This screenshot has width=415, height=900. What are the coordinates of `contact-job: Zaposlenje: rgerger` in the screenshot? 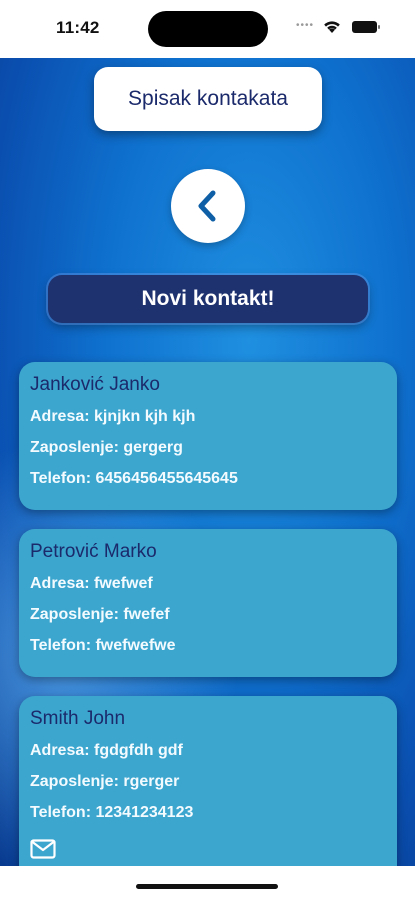 It's located at (105, 781).